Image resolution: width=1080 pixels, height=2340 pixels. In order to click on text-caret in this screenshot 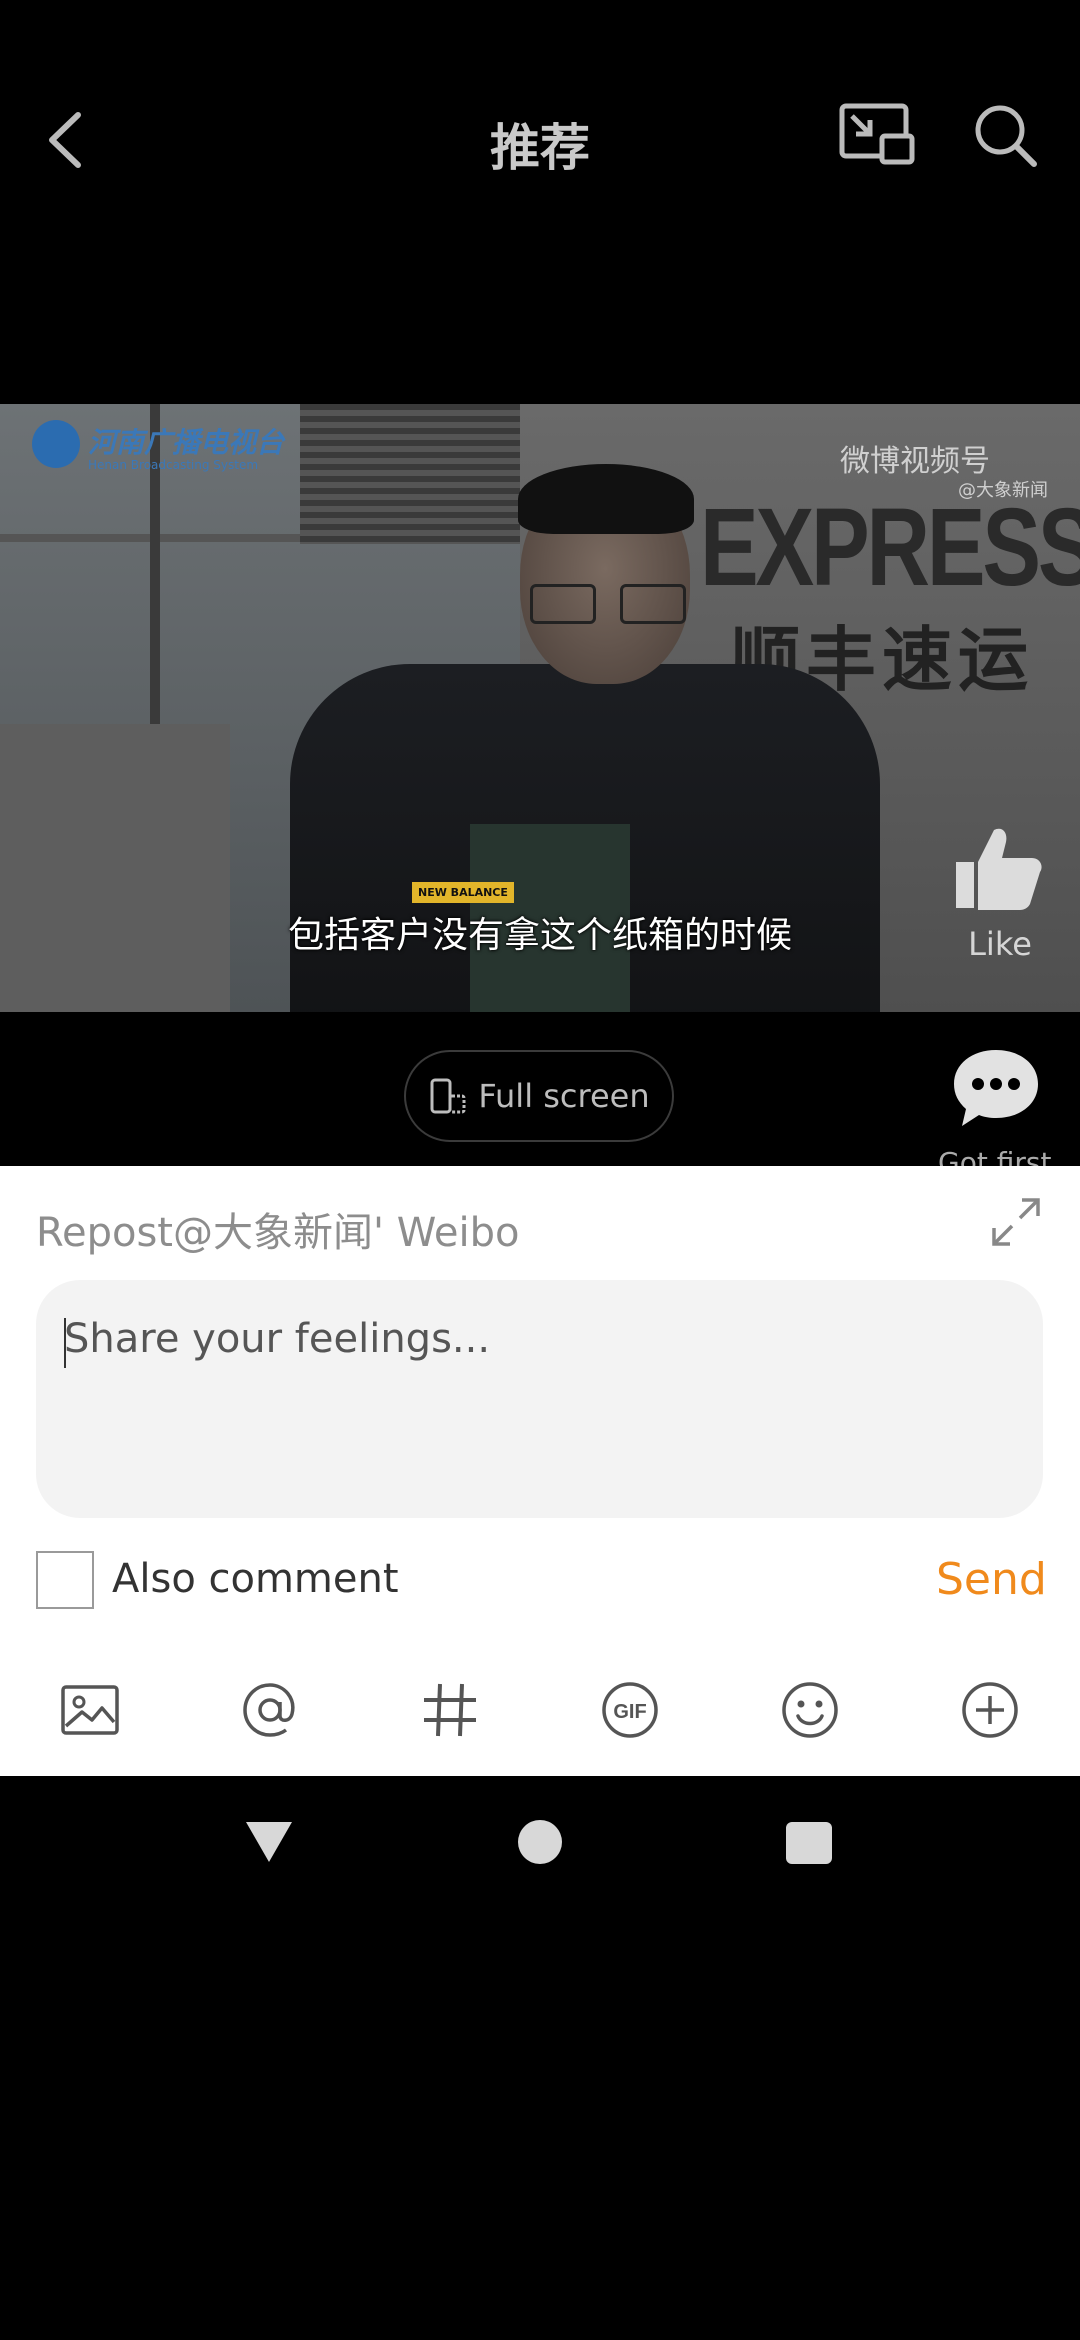, I will do `click(65, 1343)`.